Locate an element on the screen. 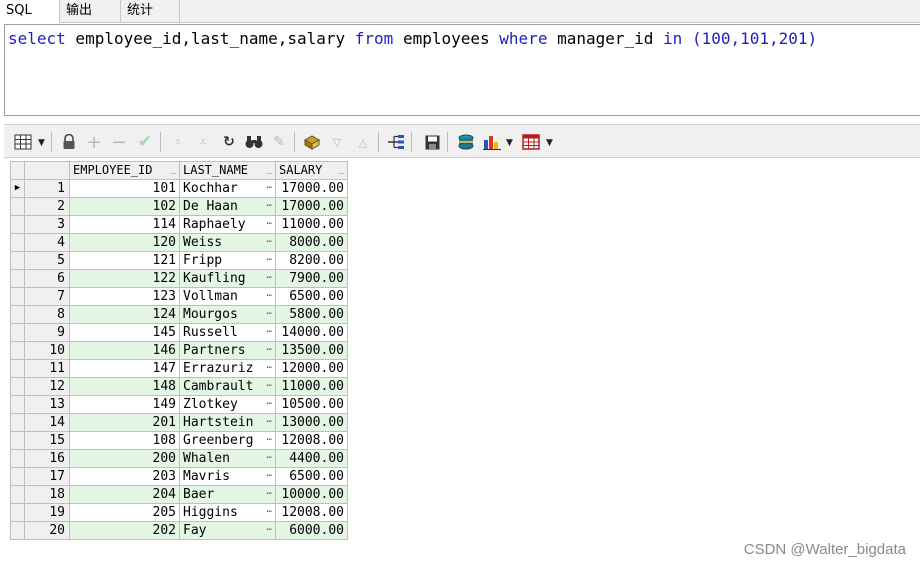  cell-last-name: ⋯ Raphaely is located at coordinates (227, 224).